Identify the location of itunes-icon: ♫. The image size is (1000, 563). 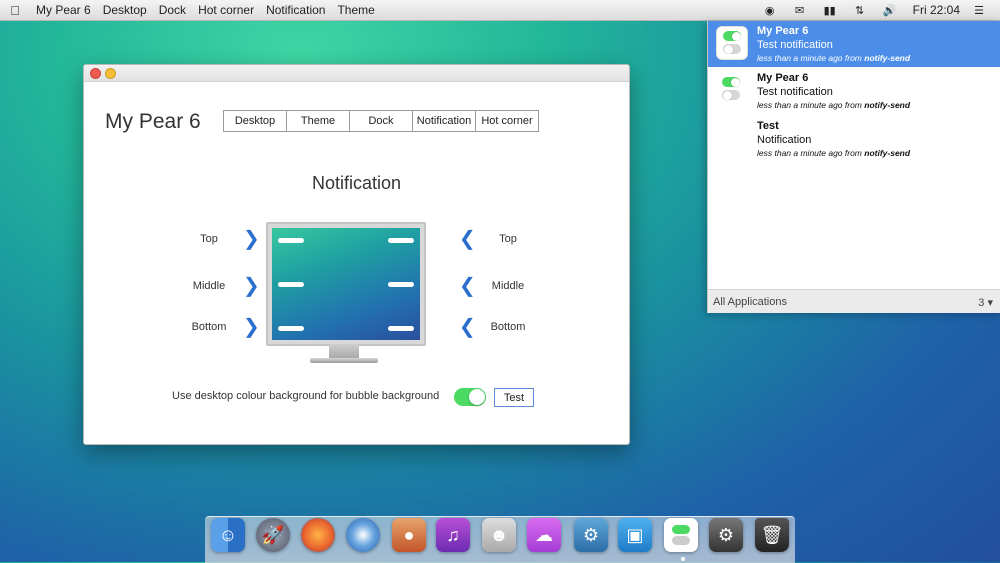
(453, 535).